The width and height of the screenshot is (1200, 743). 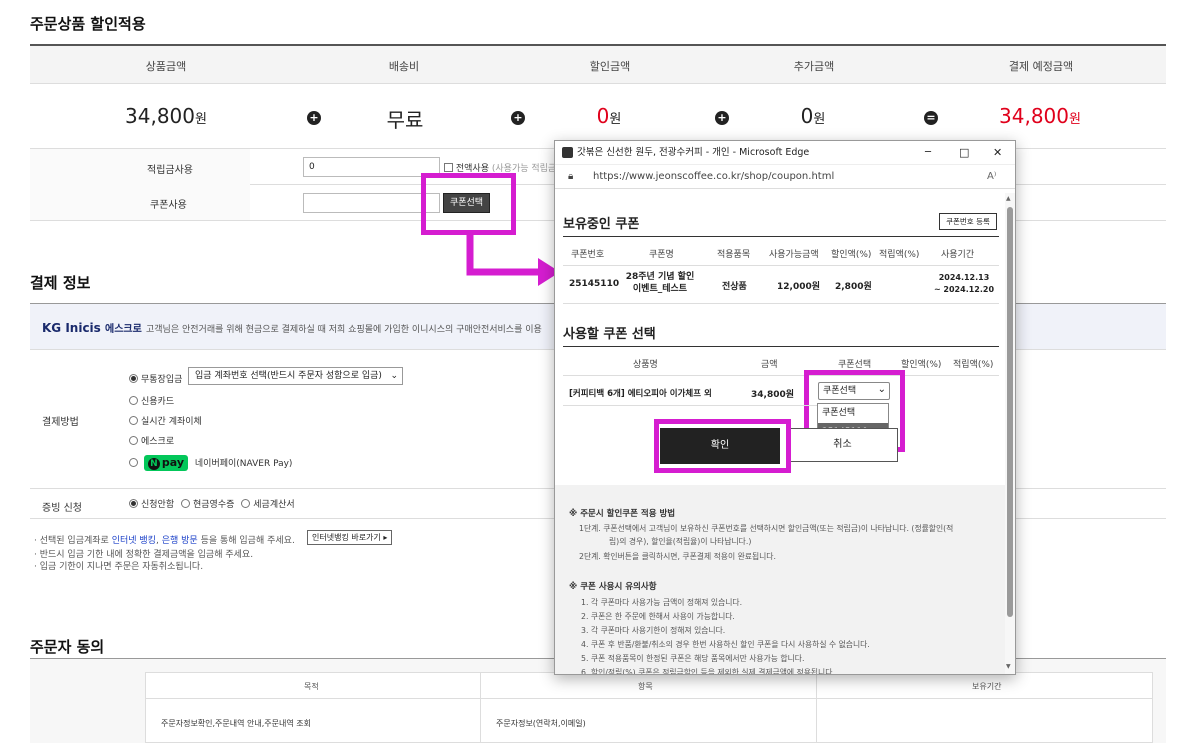 I want to click on payment-note-1: · 선택된 입금계좌로 인터넷 뱅킹, 은행 방문 등을 통해 입금해 주세요., so click(x=164, y=541).